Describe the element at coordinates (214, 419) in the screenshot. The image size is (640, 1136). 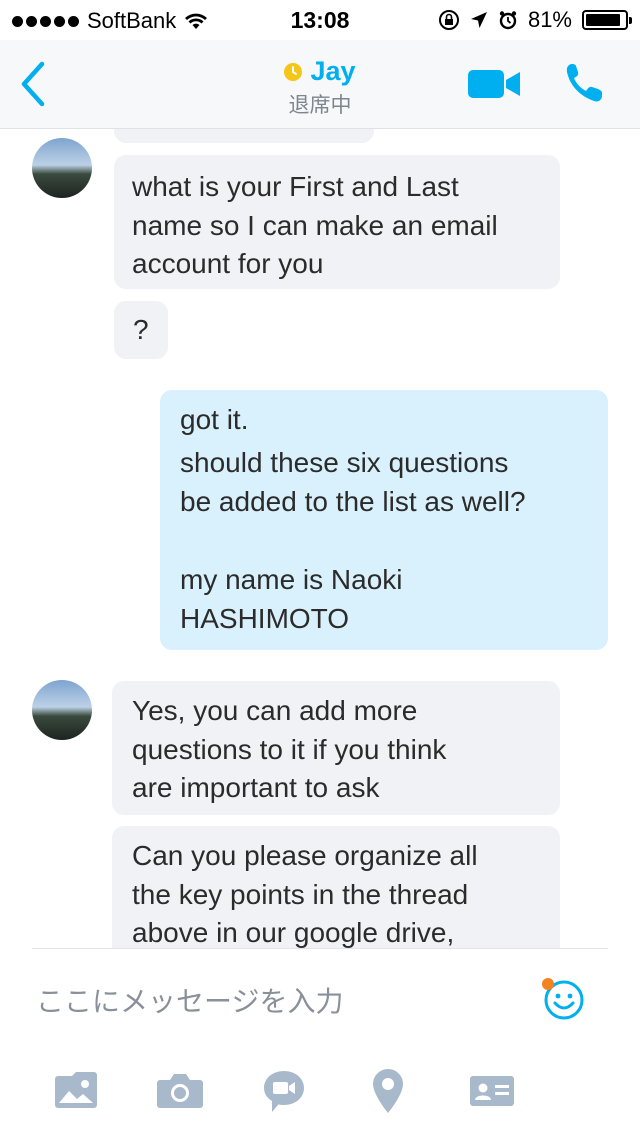
I see `message-text: got it.` at that location.